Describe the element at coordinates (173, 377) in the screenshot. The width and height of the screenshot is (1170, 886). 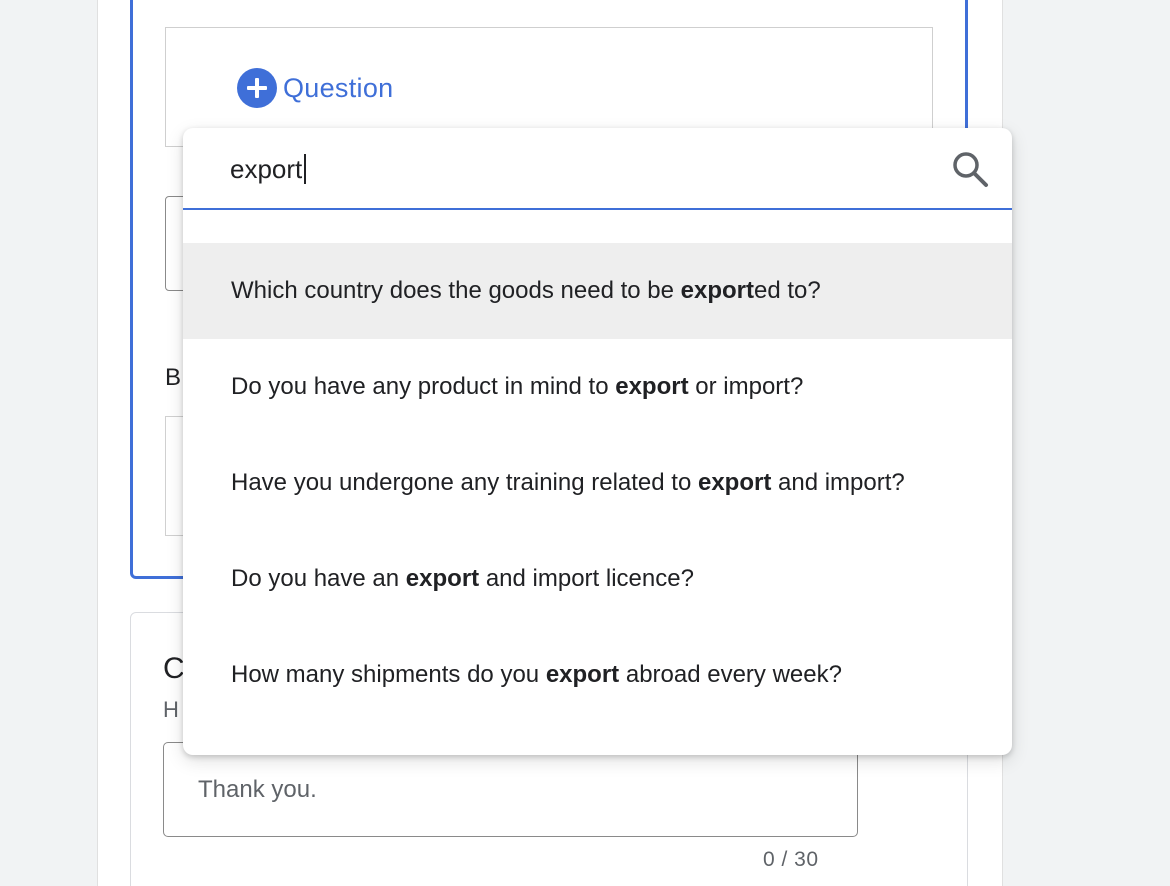
I see `obscured-section-label: B` at that location.